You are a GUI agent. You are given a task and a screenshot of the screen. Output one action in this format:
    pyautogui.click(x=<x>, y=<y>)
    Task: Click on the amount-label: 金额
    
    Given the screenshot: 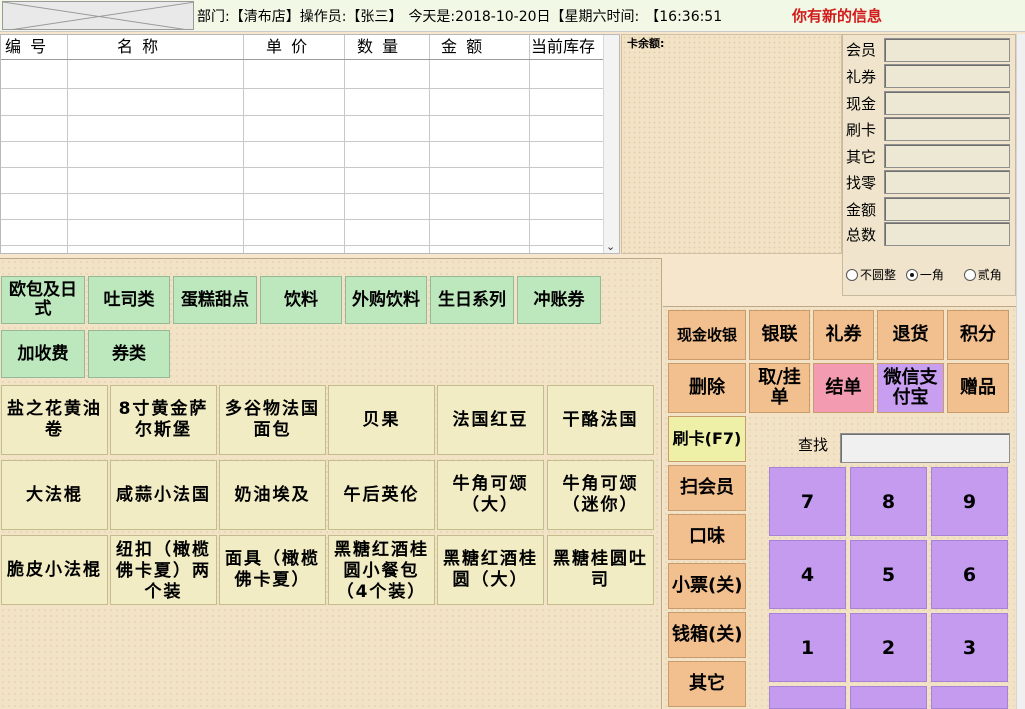 What is the action you would take?
    pyautogui.click(x=861, y=210)
    